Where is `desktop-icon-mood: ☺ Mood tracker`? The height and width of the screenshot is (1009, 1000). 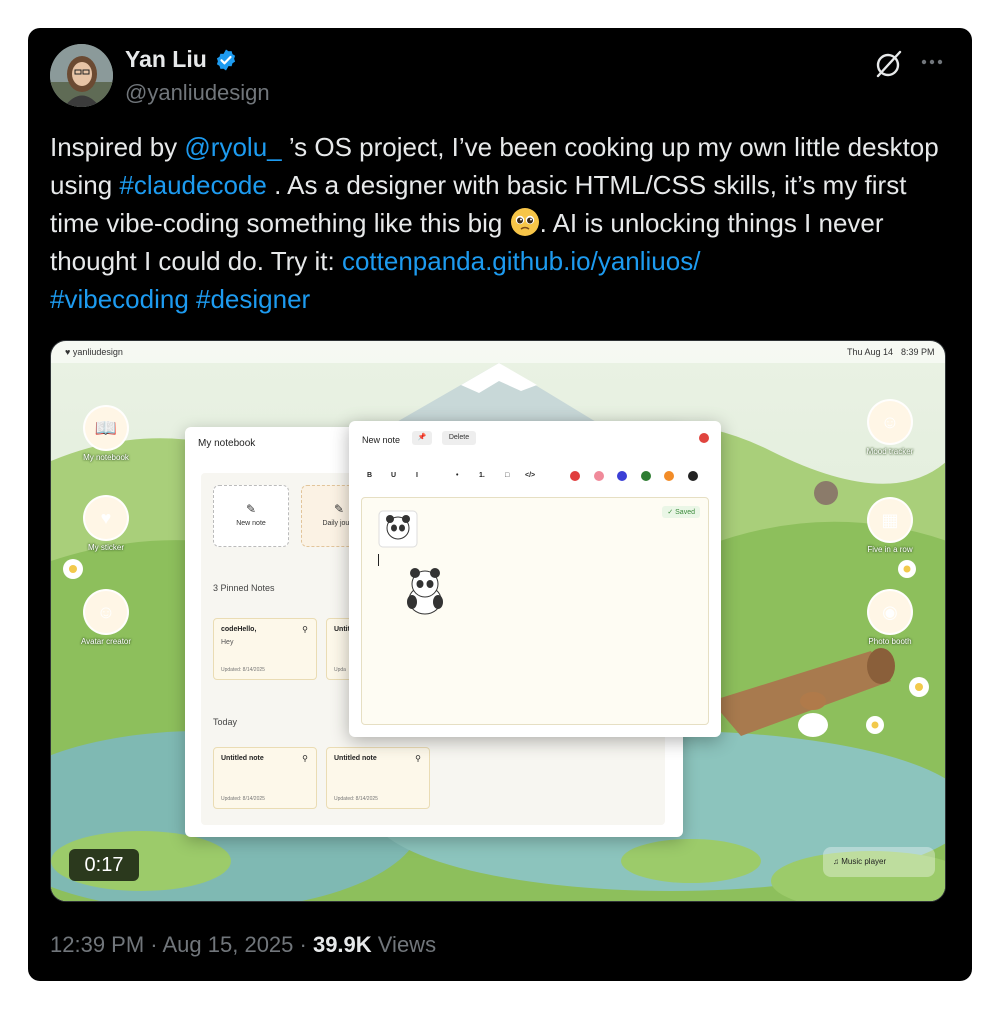 desktop-icon-mood: ☺ Mood tracker is located at coordinates (890, 427).